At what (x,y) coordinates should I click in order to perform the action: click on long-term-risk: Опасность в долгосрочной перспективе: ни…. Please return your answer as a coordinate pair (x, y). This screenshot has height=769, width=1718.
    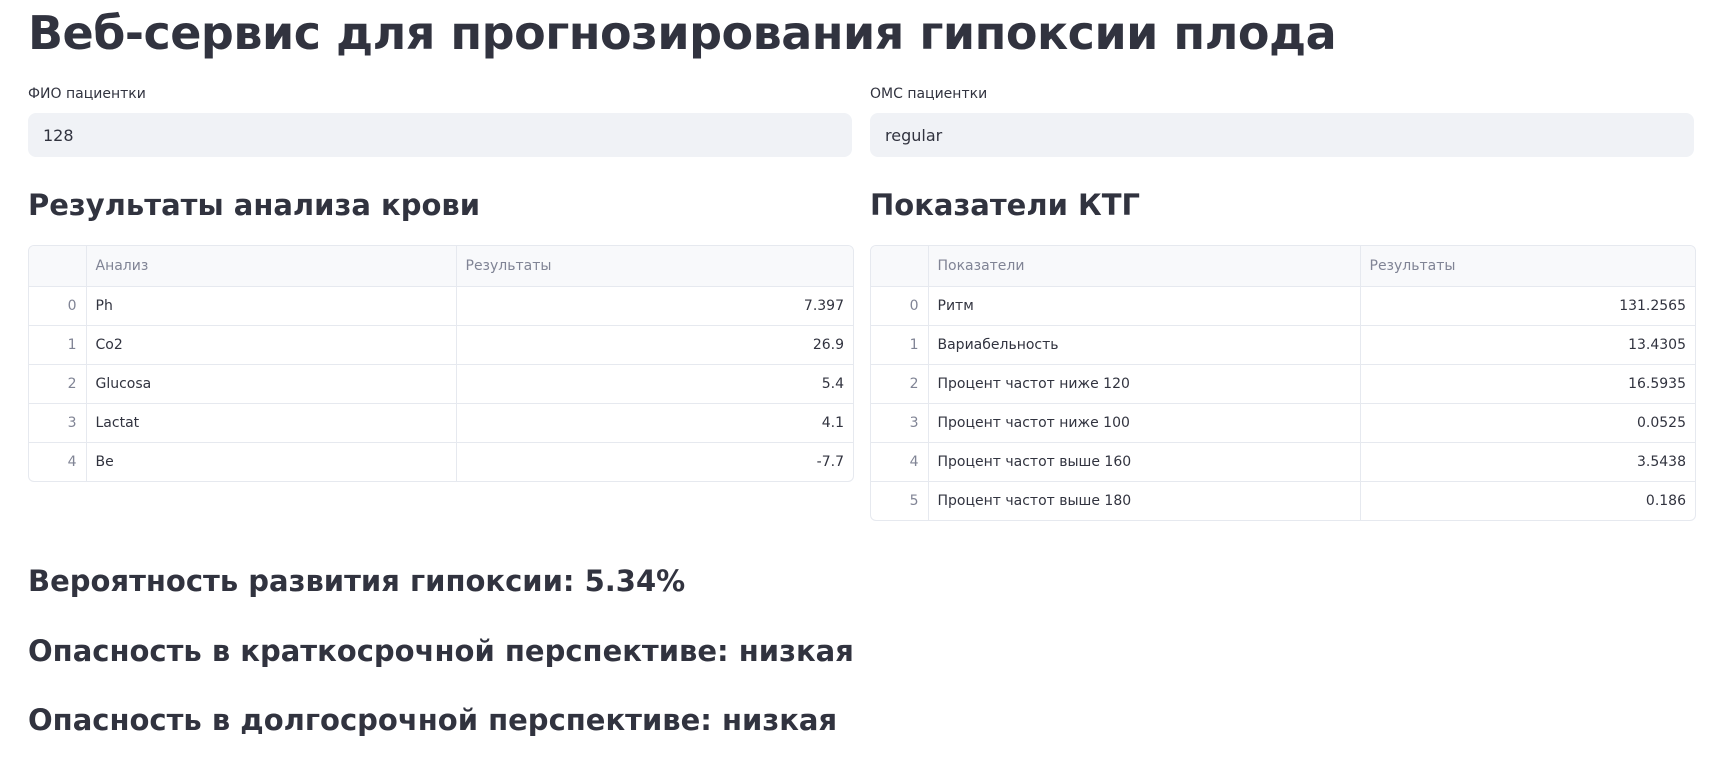
    Looking at the image, I should click on (433, 720).